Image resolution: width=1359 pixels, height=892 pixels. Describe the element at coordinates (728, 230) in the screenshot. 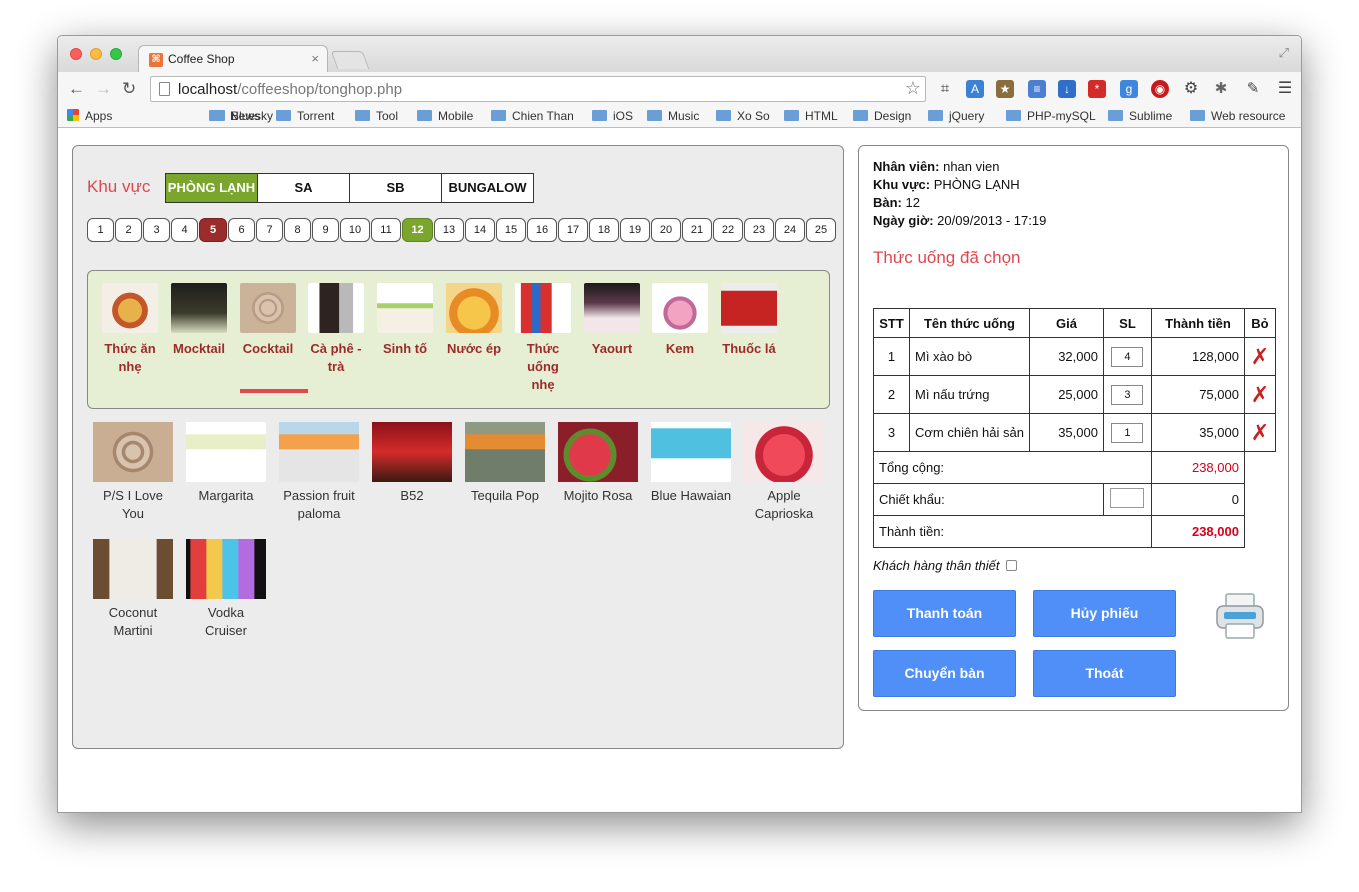

I see `table-button: 22` at that location.